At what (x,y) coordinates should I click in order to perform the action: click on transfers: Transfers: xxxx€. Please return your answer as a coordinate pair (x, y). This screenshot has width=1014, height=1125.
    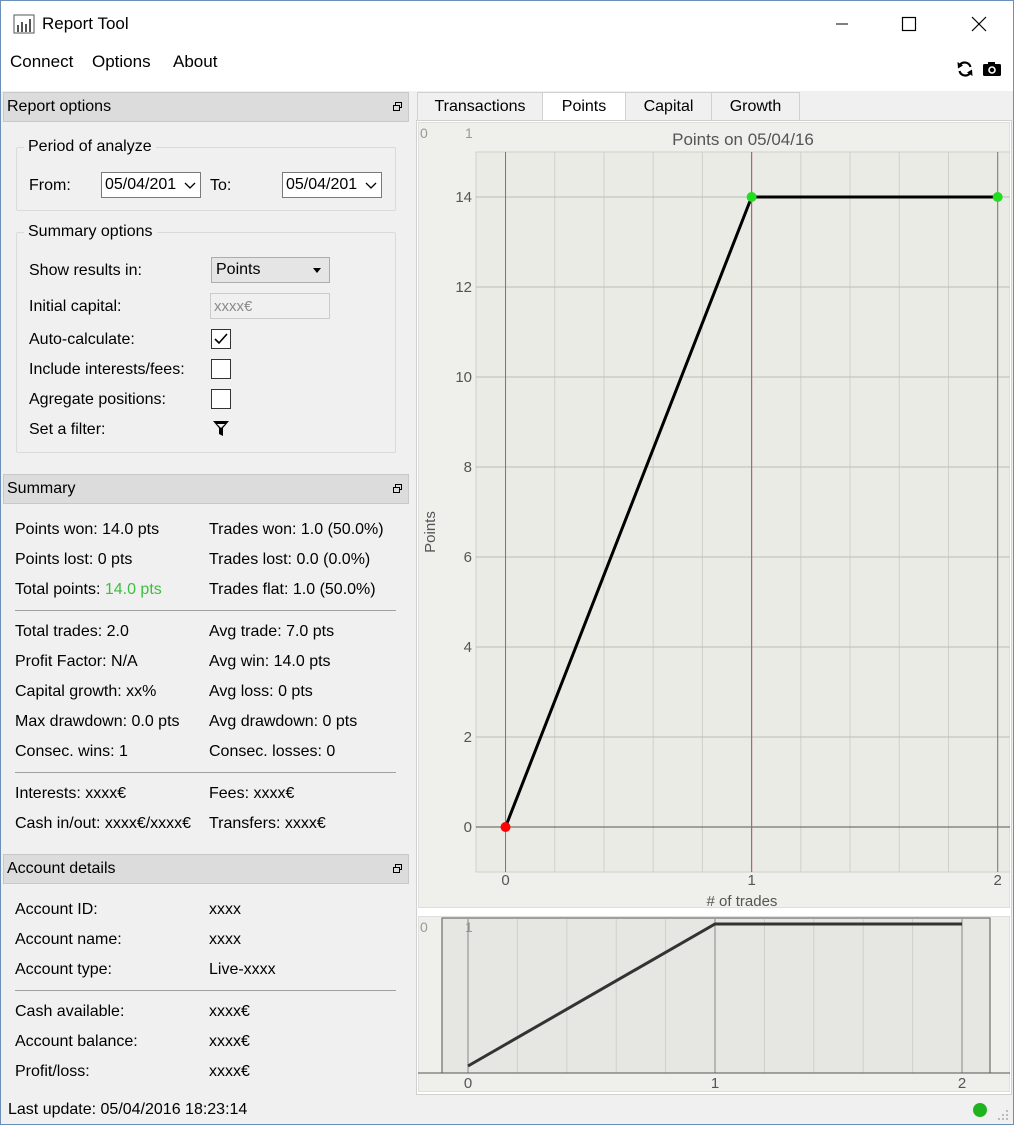
    Looking at the image, I should click on (267, 823).